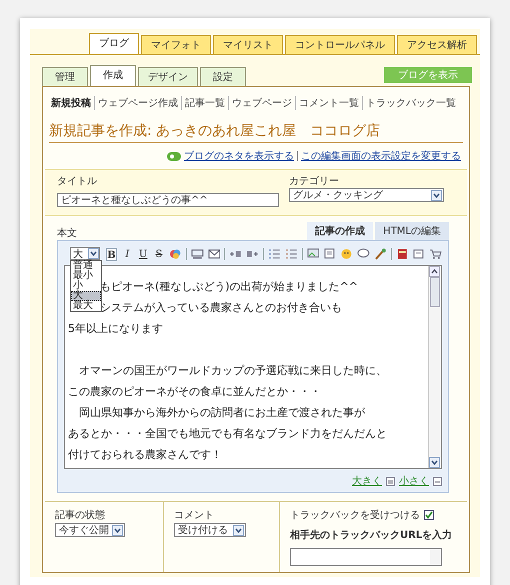  I want to click on section-tab: デザイン, so click(168, 76).